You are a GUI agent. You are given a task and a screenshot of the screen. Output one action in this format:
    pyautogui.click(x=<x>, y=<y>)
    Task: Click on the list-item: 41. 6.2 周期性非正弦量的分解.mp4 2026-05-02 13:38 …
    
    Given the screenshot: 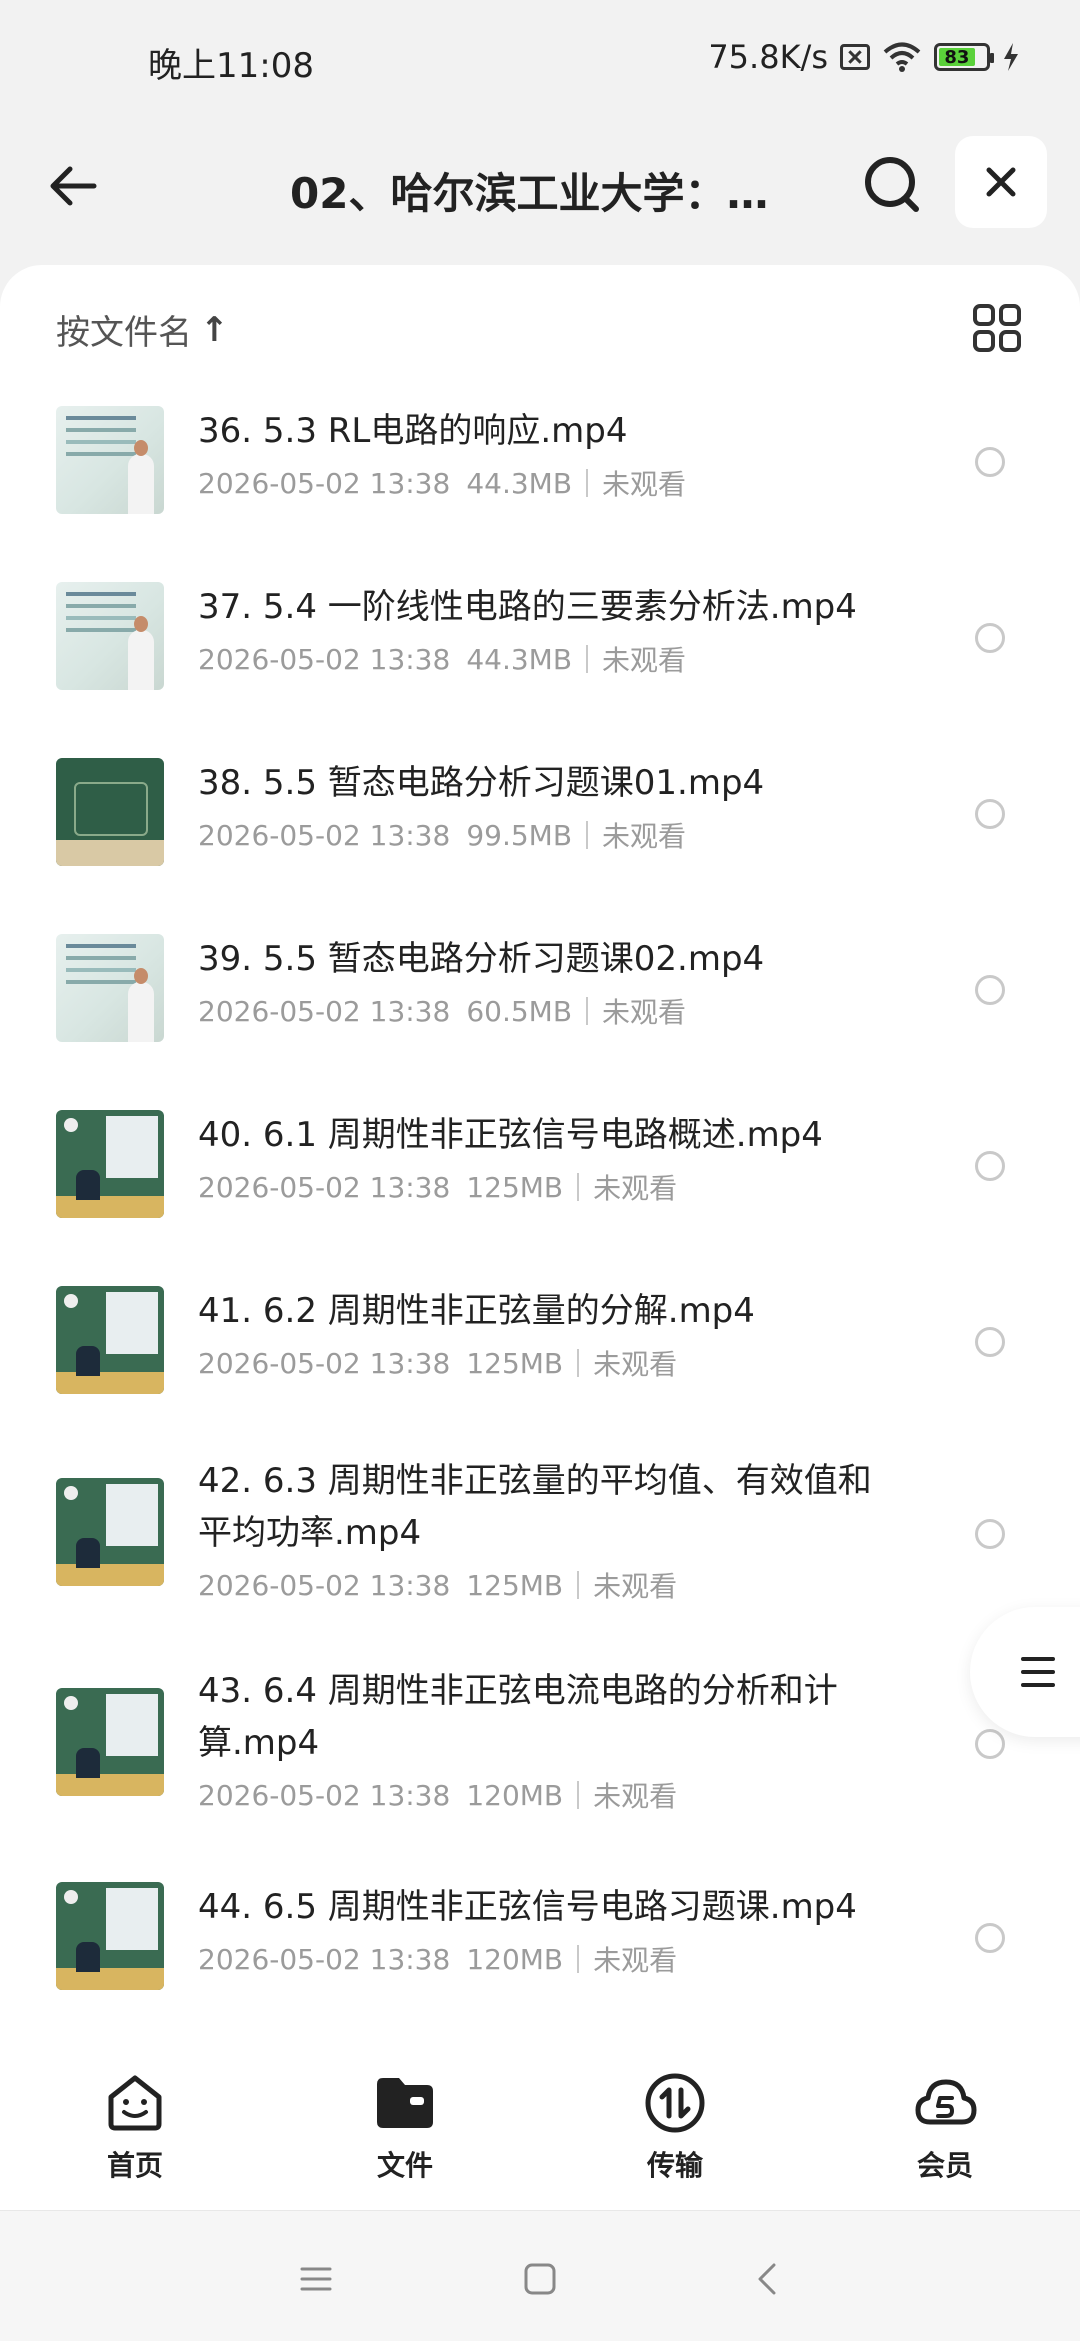 What is the action you would take?
    pyautogui.click(x=540, y=1353)
    